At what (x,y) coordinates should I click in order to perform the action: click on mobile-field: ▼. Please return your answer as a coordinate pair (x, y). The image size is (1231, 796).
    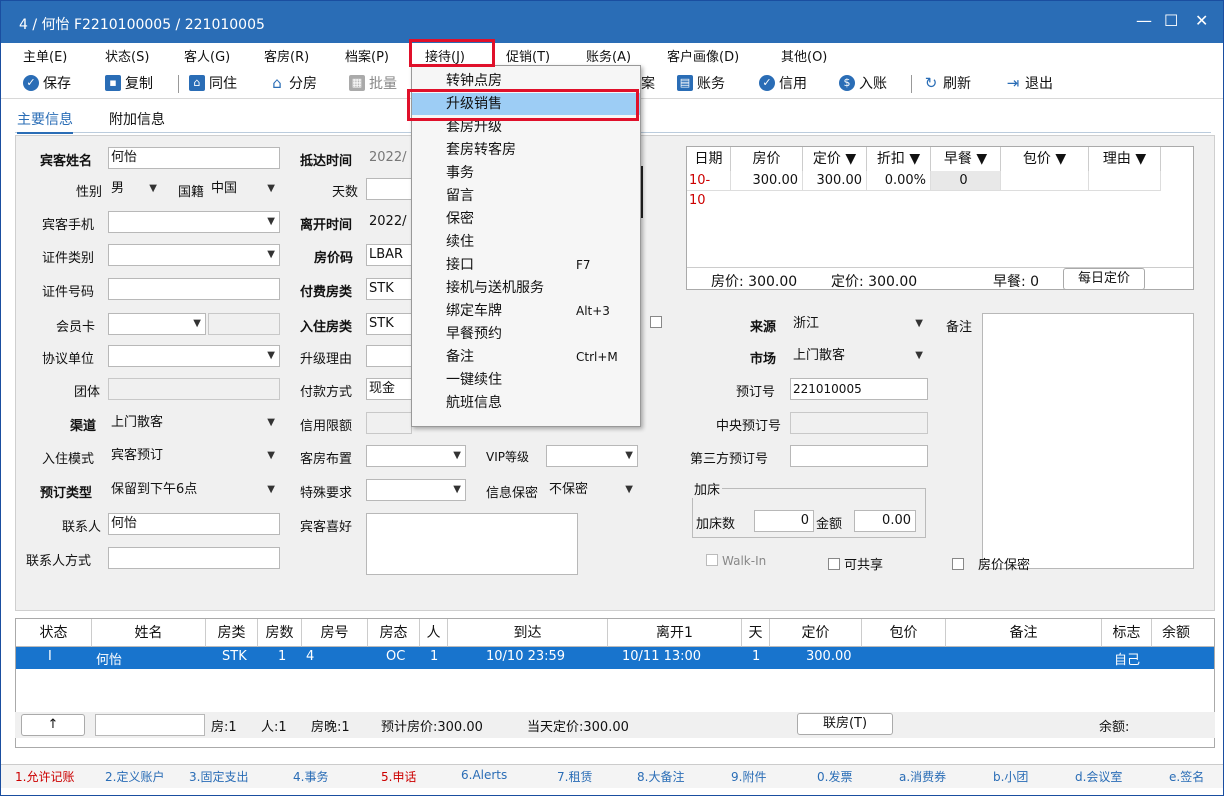
    Looking at the image, I should click on (194, 222).